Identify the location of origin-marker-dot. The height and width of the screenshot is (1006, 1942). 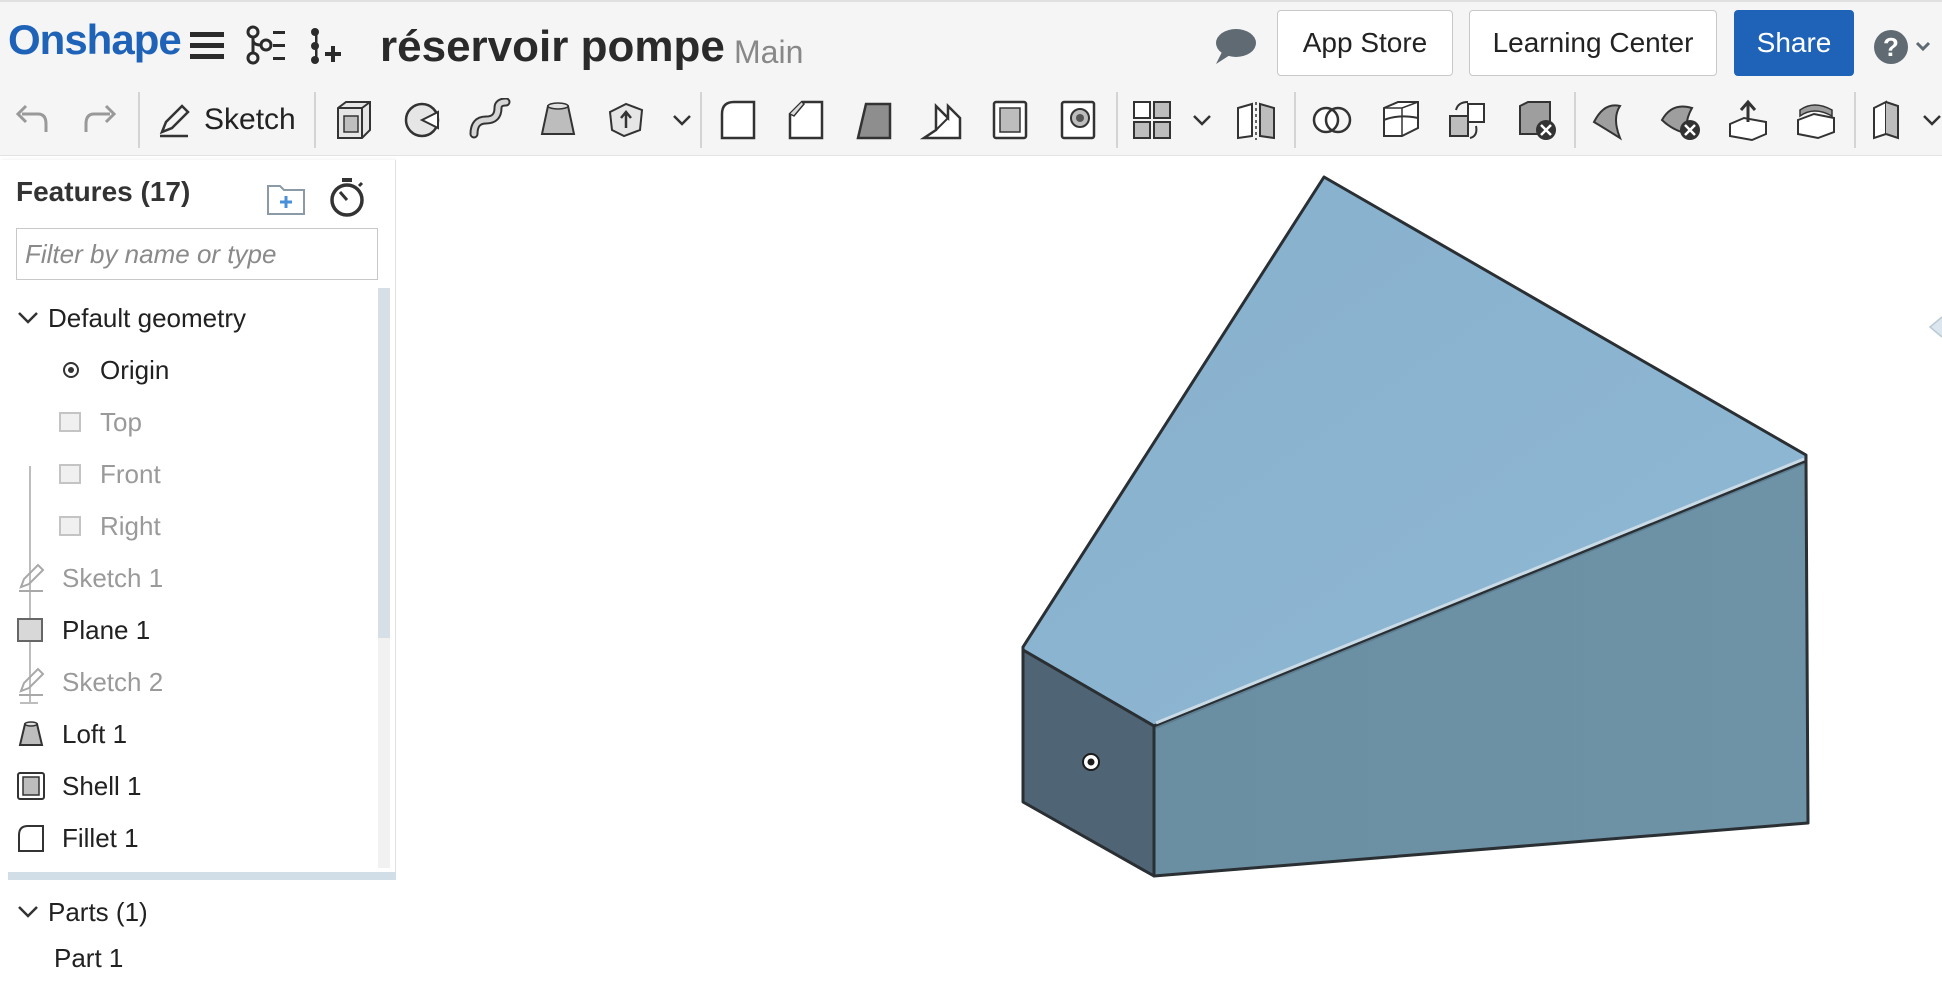
(1091, 762).